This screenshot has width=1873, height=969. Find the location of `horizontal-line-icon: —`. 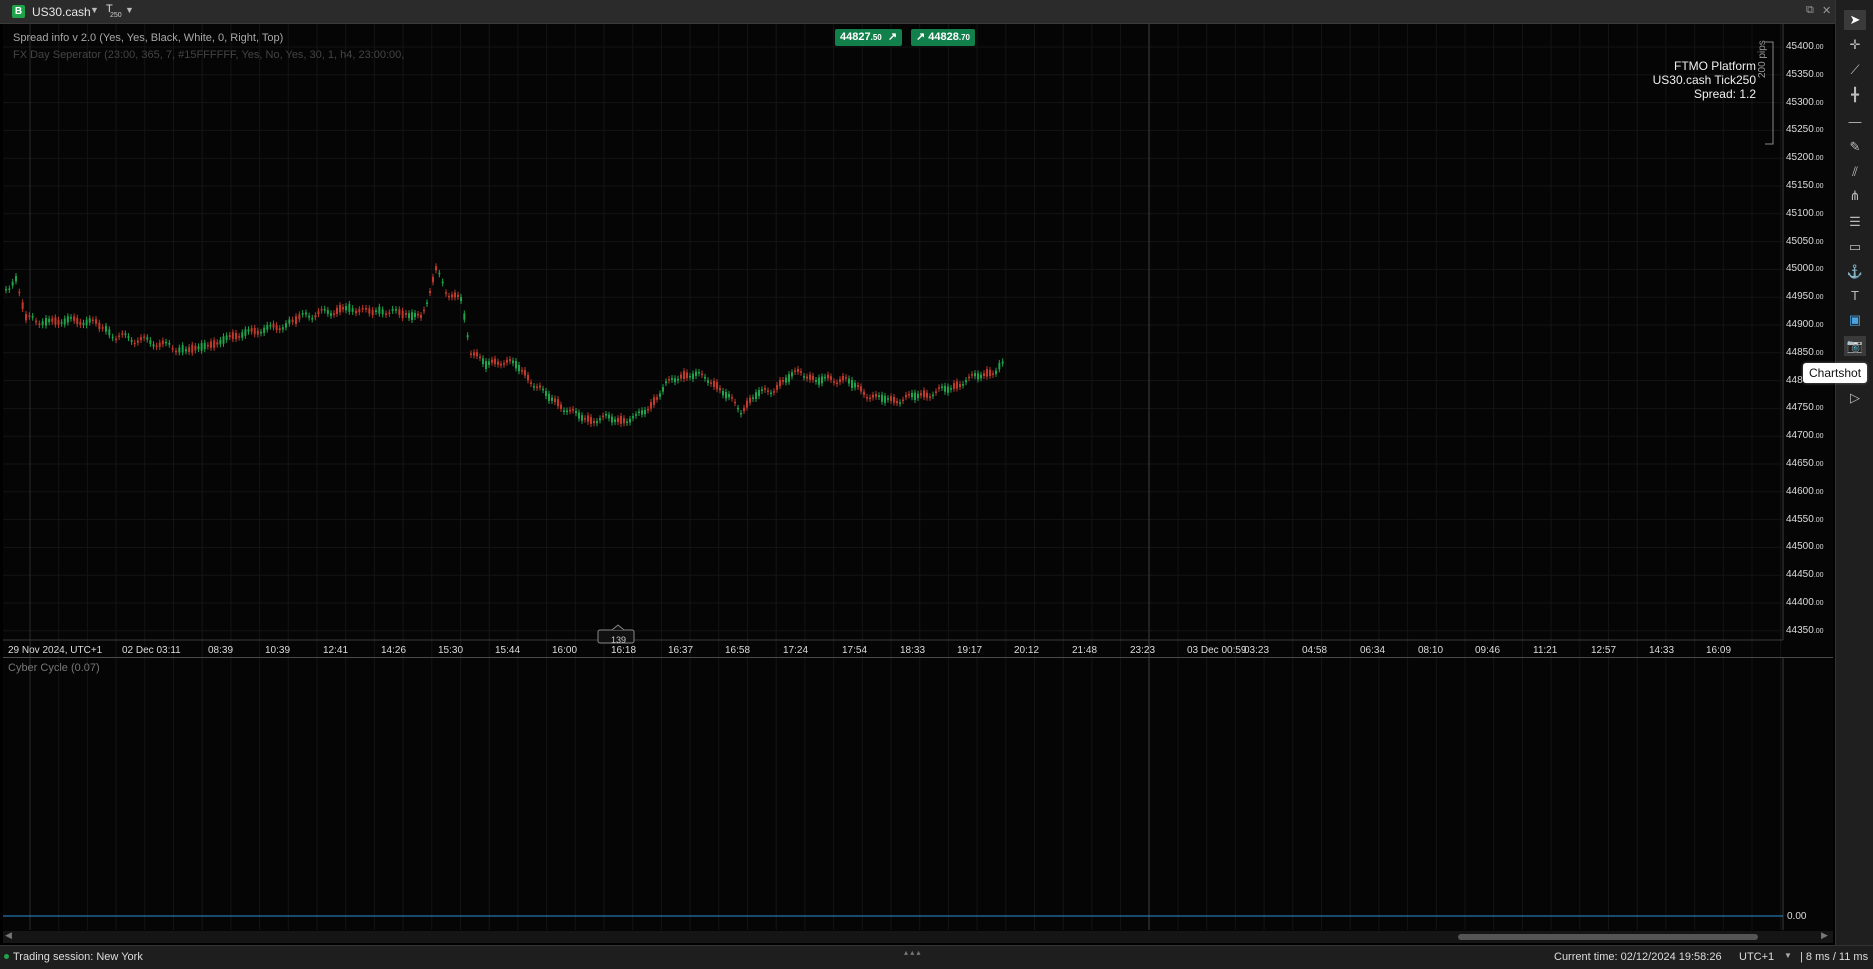

horizontal-line-icon: — is located at coordinates (1855, 122).